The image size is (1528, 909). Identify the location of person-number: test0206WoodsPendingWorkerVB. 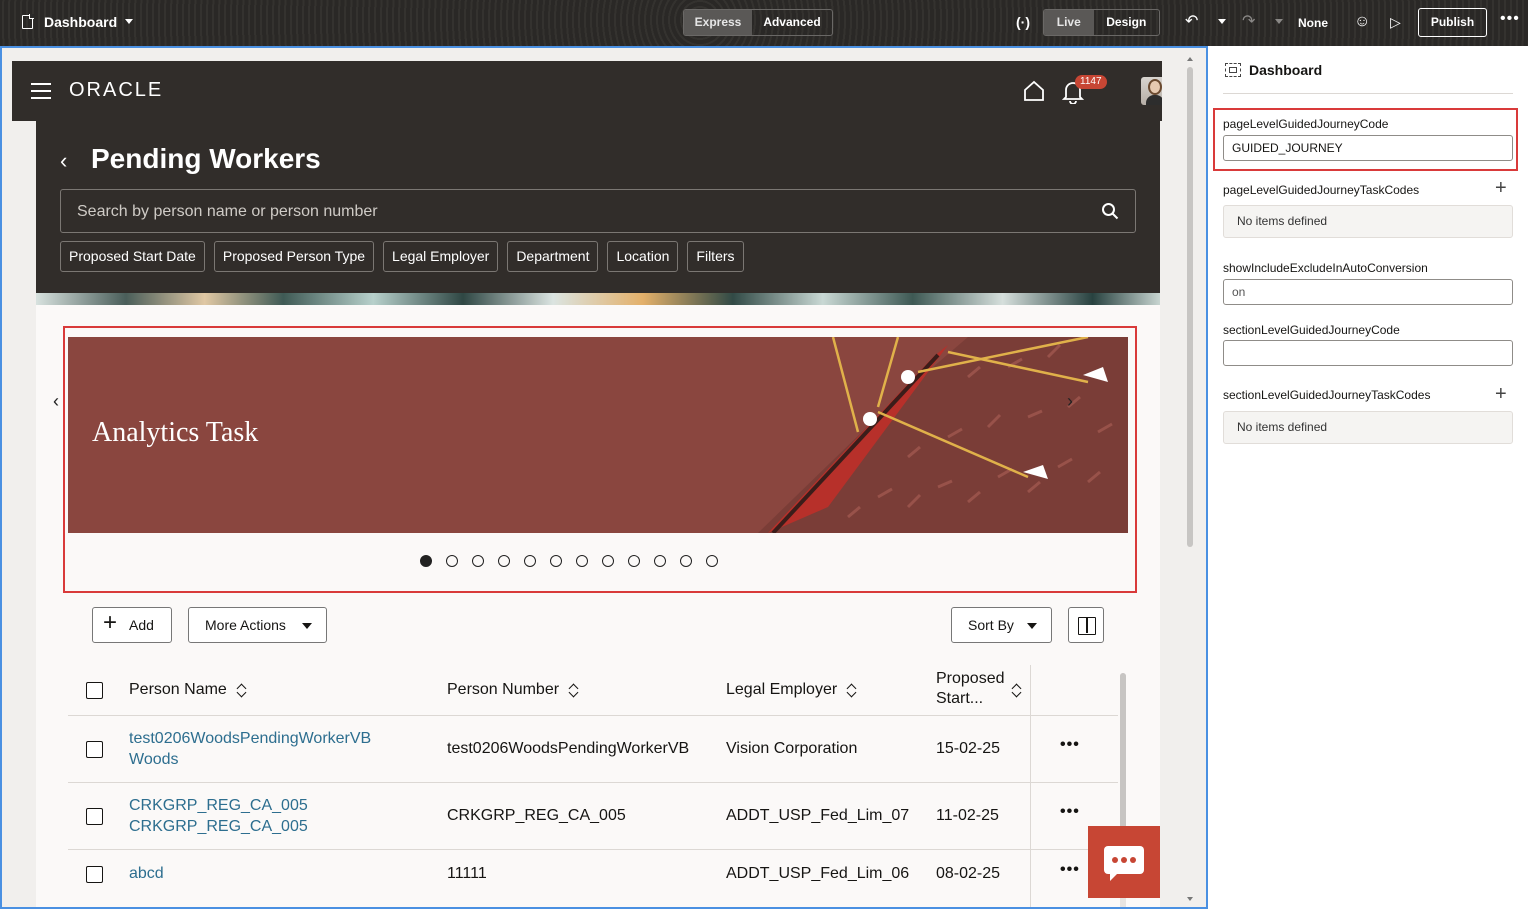
(568, 748).